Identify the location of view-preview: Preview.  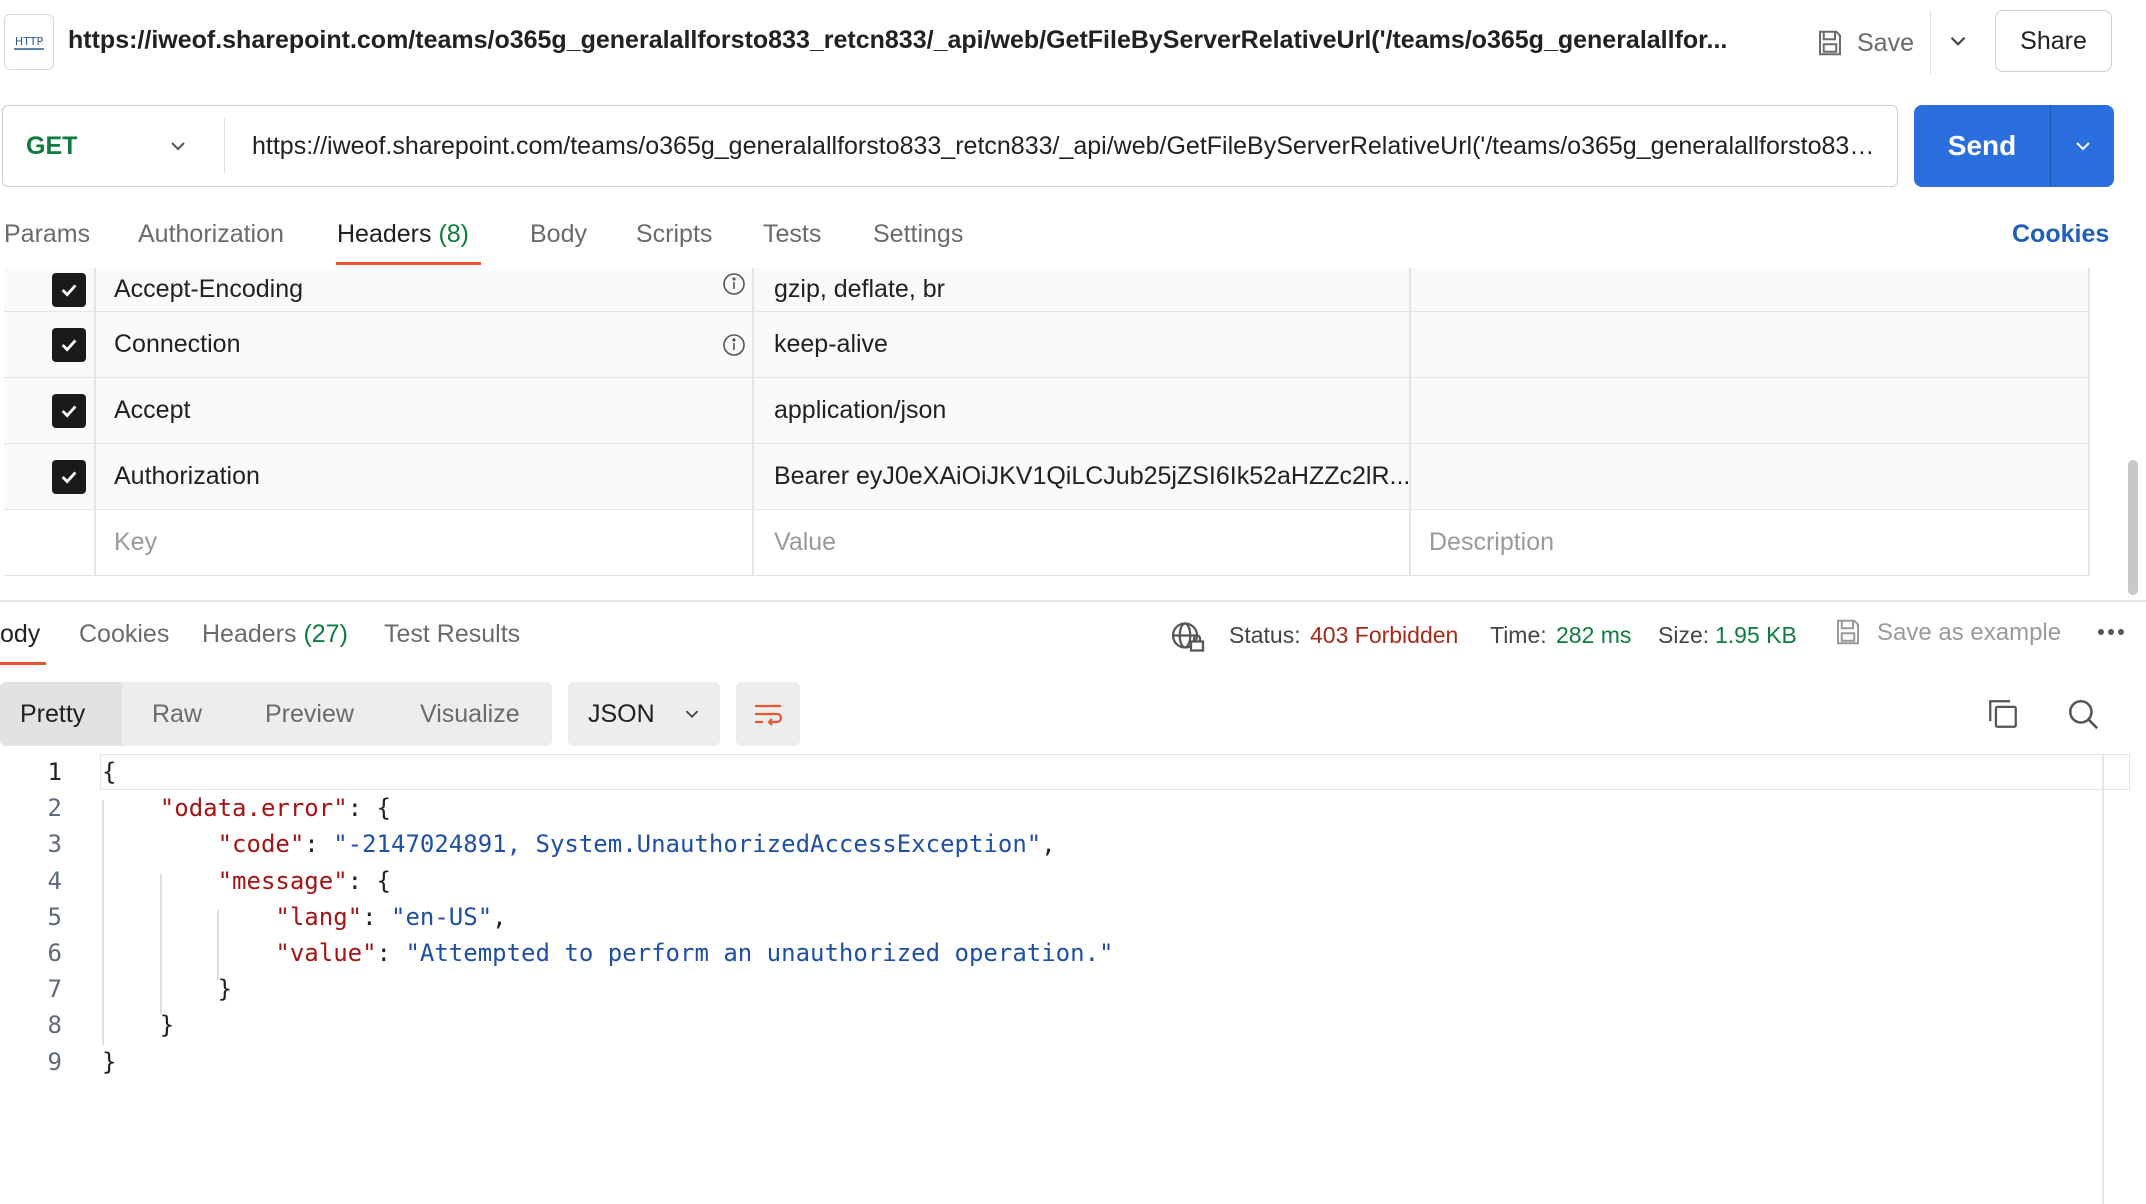
(309, 714).